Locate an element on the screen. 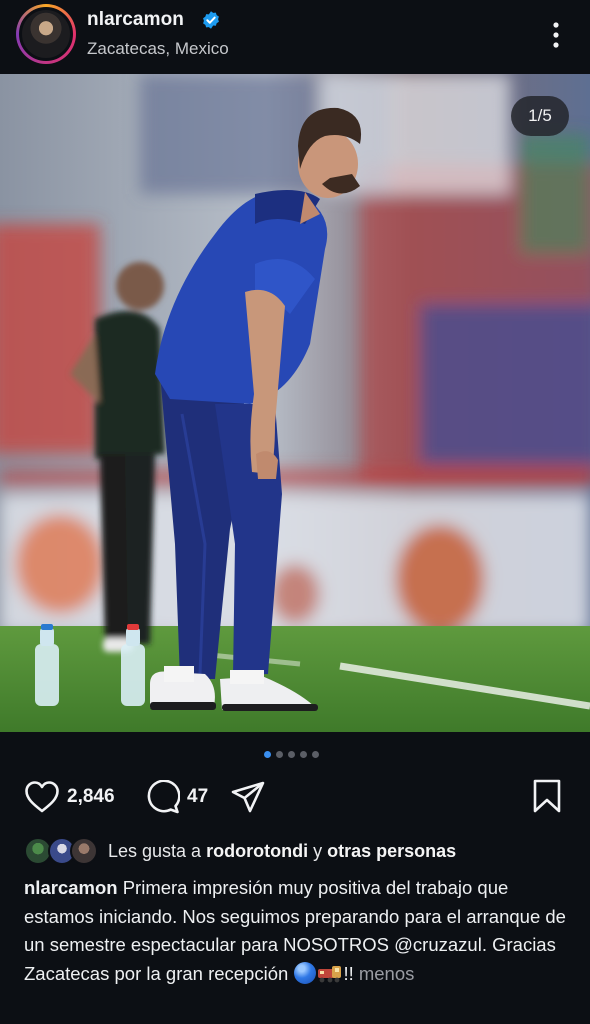  liked-by-others: otras personas is located at coordinates (391, 851).